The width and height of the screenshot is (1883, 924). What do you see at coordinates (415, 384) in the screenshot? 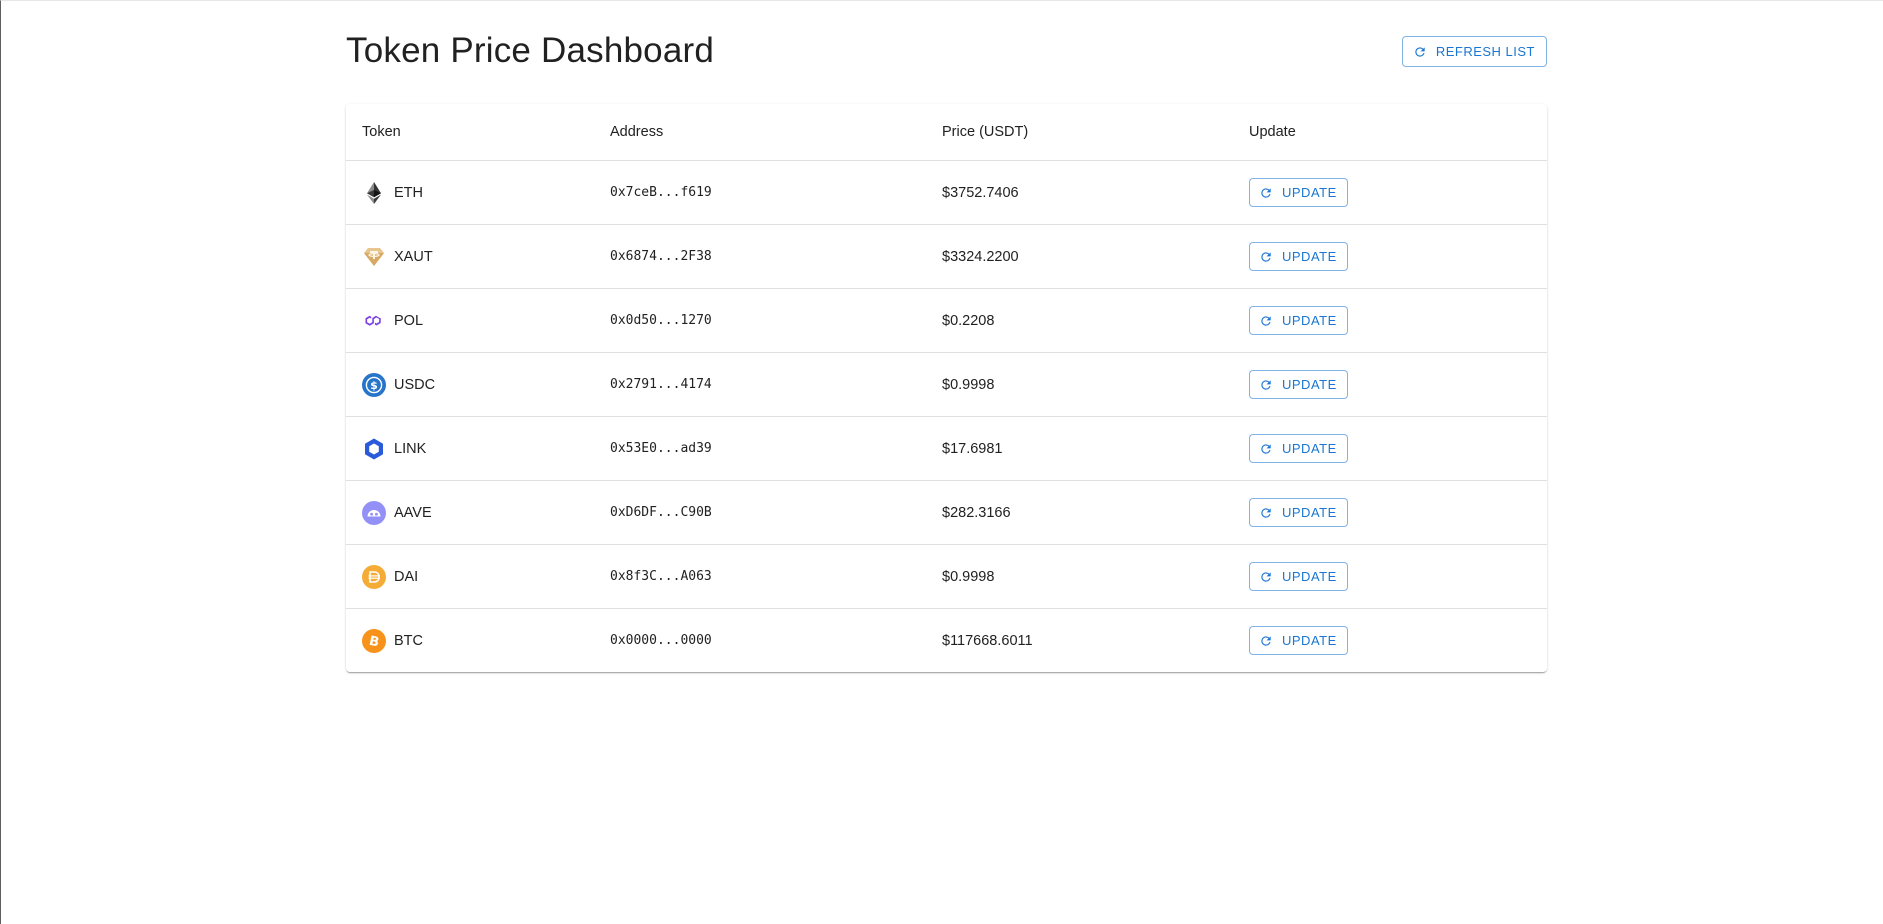
I see `token-symbol: USDC` at bounding box center [415, 384].